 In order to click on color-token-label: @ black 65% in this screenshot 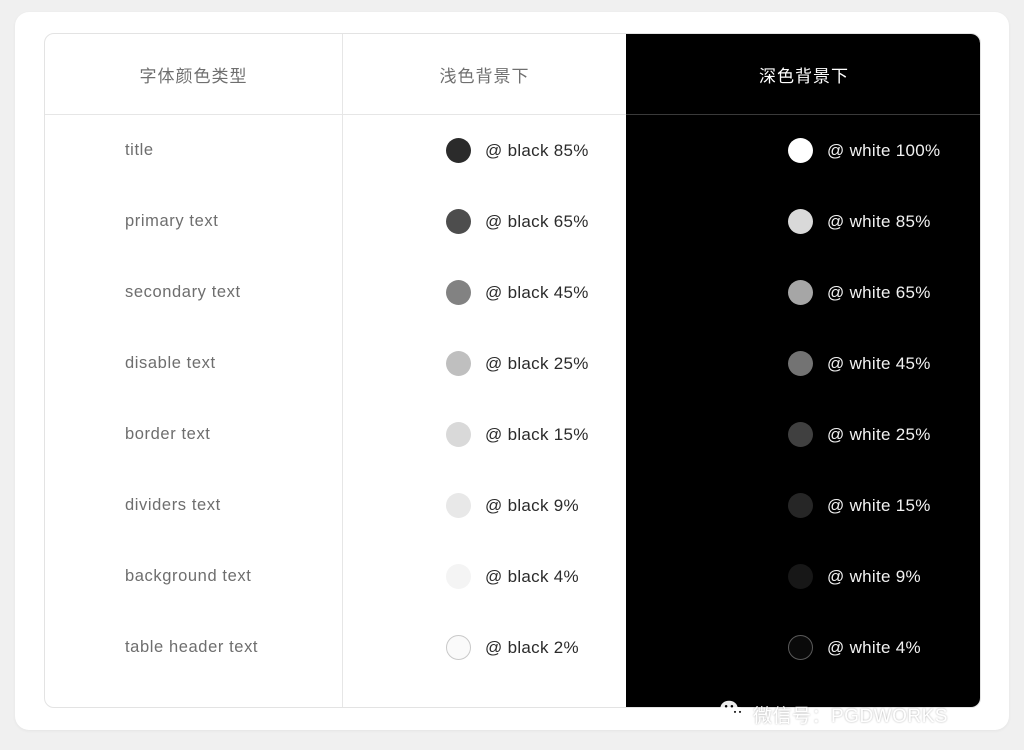, I will do `click(537, 221)`.